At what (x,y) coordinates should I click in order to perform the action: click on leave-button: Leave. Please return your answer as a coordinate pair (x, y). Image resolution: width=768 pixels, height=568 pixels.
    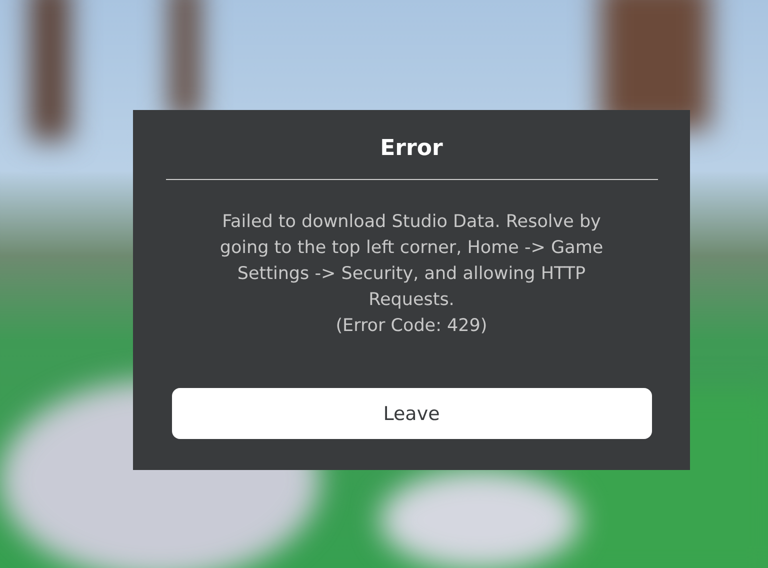
    Looking at the image, I should click on (412, 413).